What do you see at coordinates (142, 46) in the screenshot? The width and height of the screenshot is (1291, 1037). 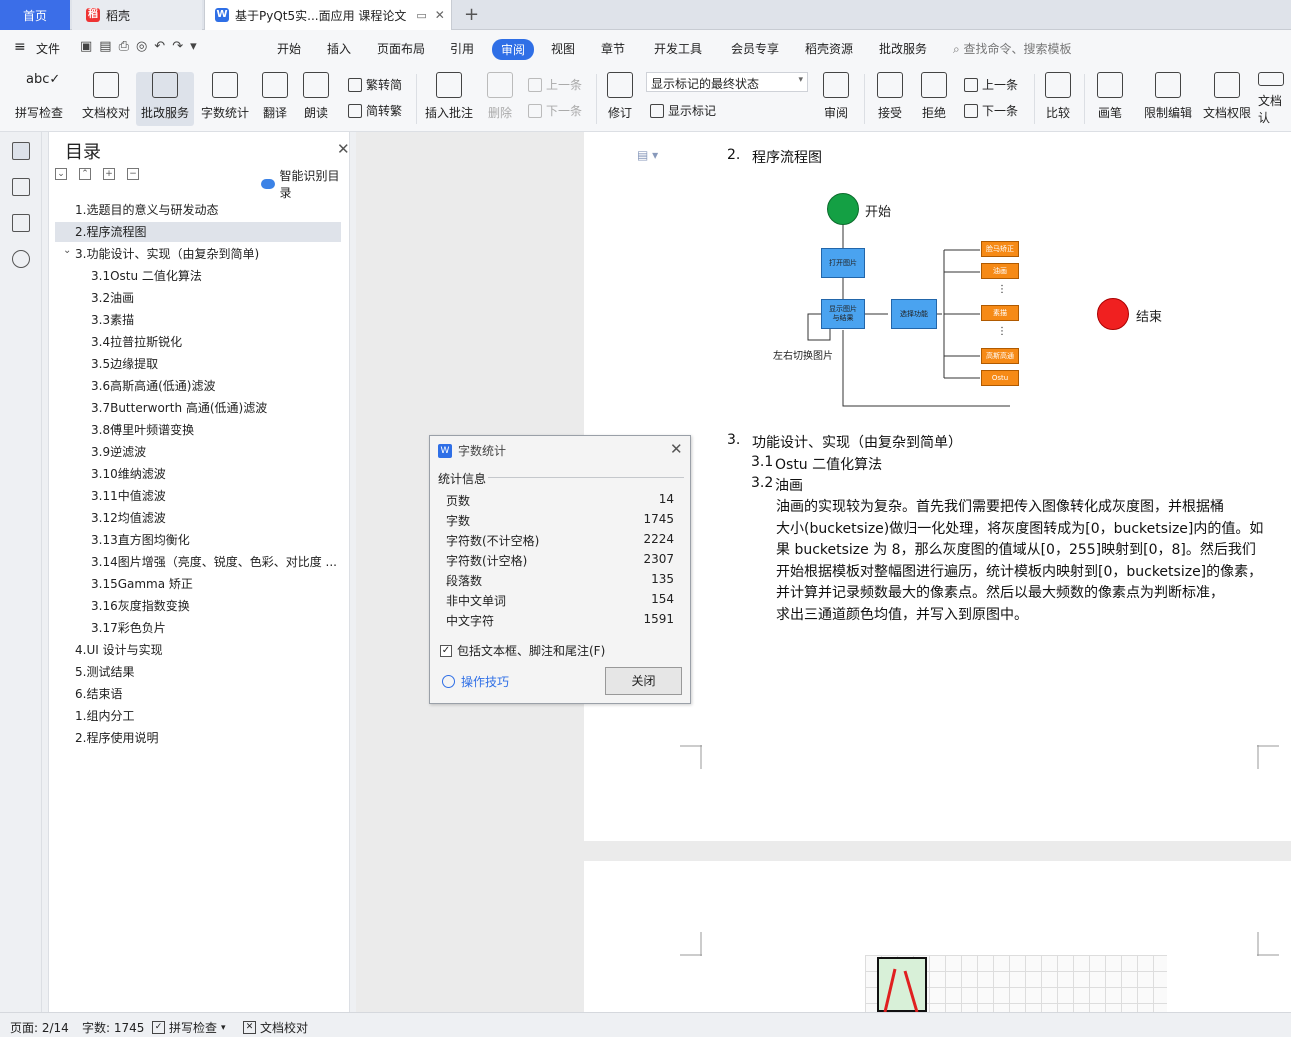 I see `quick-access-icons: ▣▤⎙◎↶↷▾` at bounding box center [142, 46].